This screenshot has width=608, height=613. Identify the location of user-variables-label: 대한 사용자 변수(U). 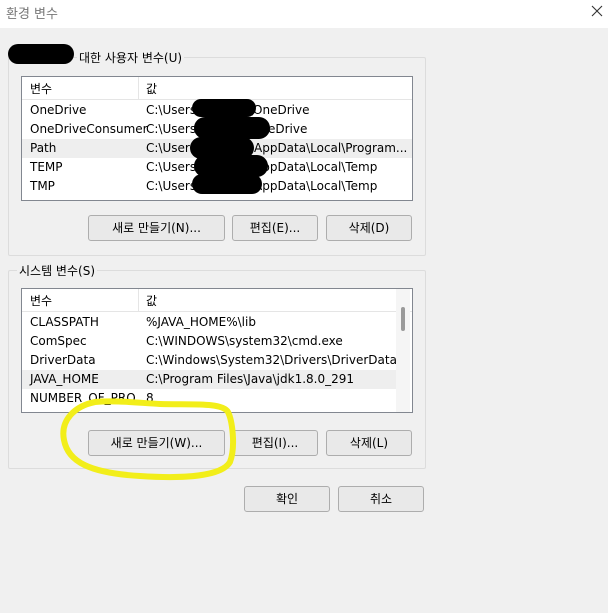
(131, 57).